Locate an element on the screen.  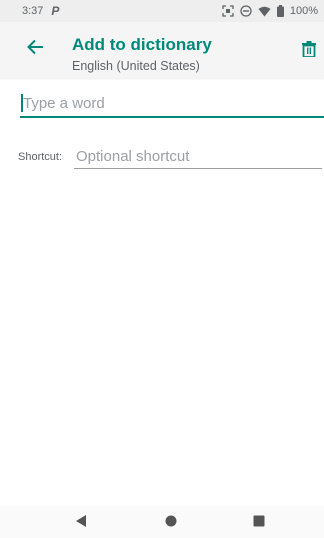
shortcut-field is located at coordinates (199, 157).